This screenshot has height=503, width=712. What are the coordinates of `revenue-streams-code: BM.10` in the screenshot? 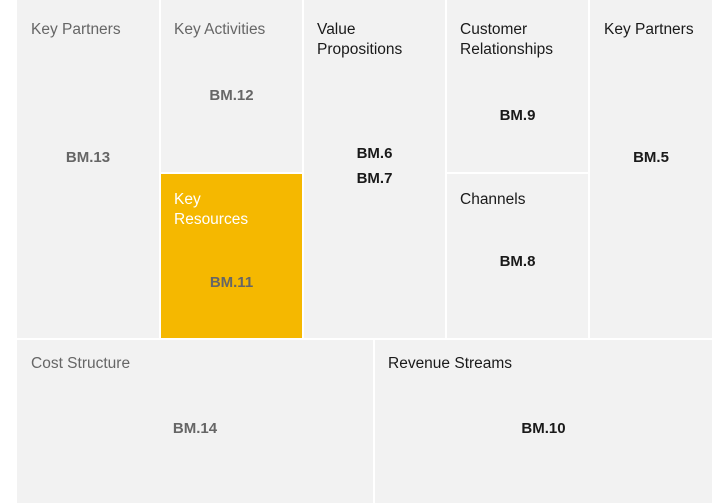 It's located at (543, 428).